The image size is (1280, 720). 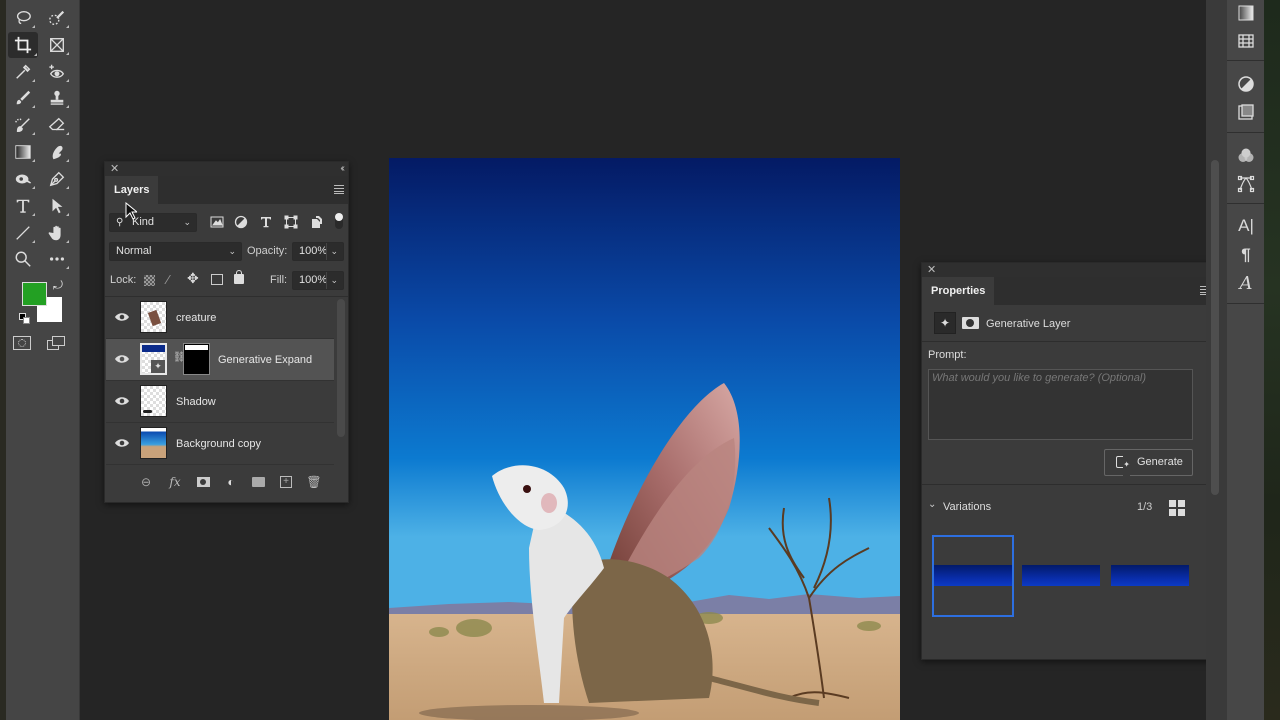 What do you see at coordinates (57, 179) in the screenshot?
I see `pen-tool` at bounding box center [57, 179].